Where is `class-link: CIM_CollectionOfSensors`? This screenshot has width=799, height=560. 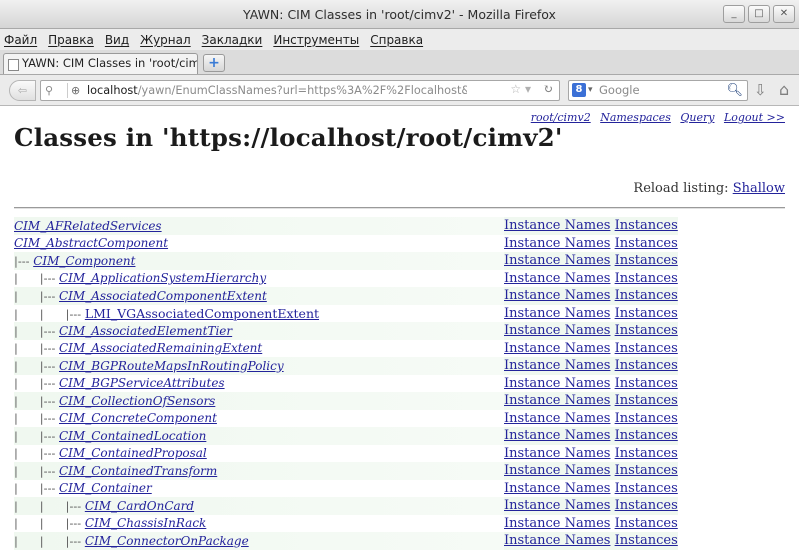 class-link: CIM_CollectionOfSensors is located at coordinates (137, 401).